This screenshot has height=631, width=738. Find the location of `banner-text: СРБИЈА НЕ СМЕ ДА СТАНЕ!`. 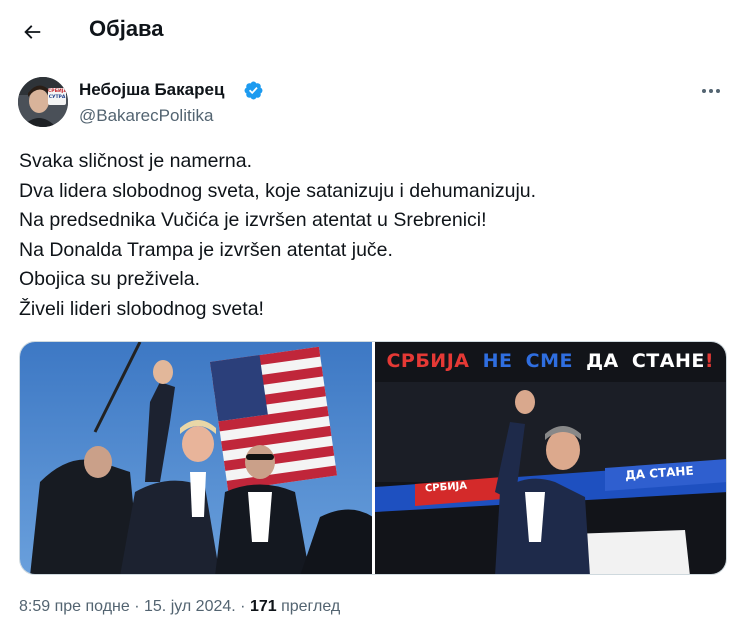

banner-text: СРБИЈА НЕ СМЕ ДА СТАНЕ! is located at coordinates (551, 361).